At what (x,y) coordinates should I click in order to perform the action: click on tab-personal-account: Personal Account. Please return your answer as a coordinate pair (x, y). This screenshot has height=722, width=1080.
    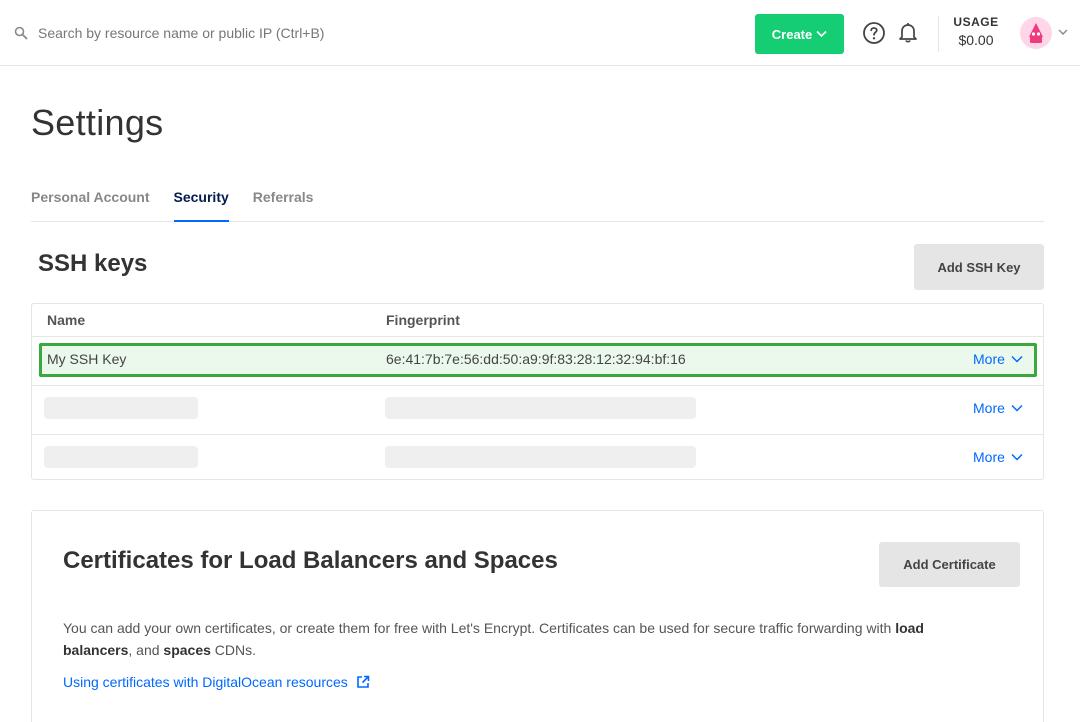
    Looking at the image, I should click on (90, 204).